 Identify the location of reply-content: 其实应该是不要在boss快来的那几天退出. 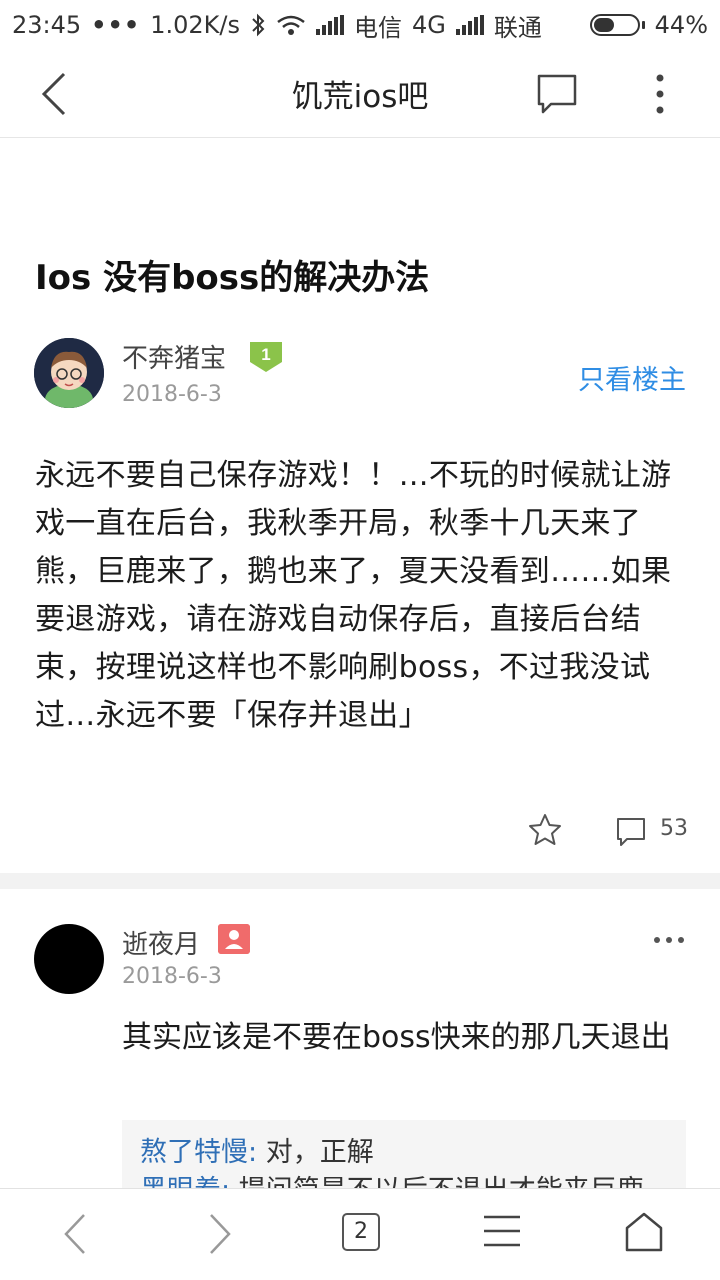
(396, 1037).